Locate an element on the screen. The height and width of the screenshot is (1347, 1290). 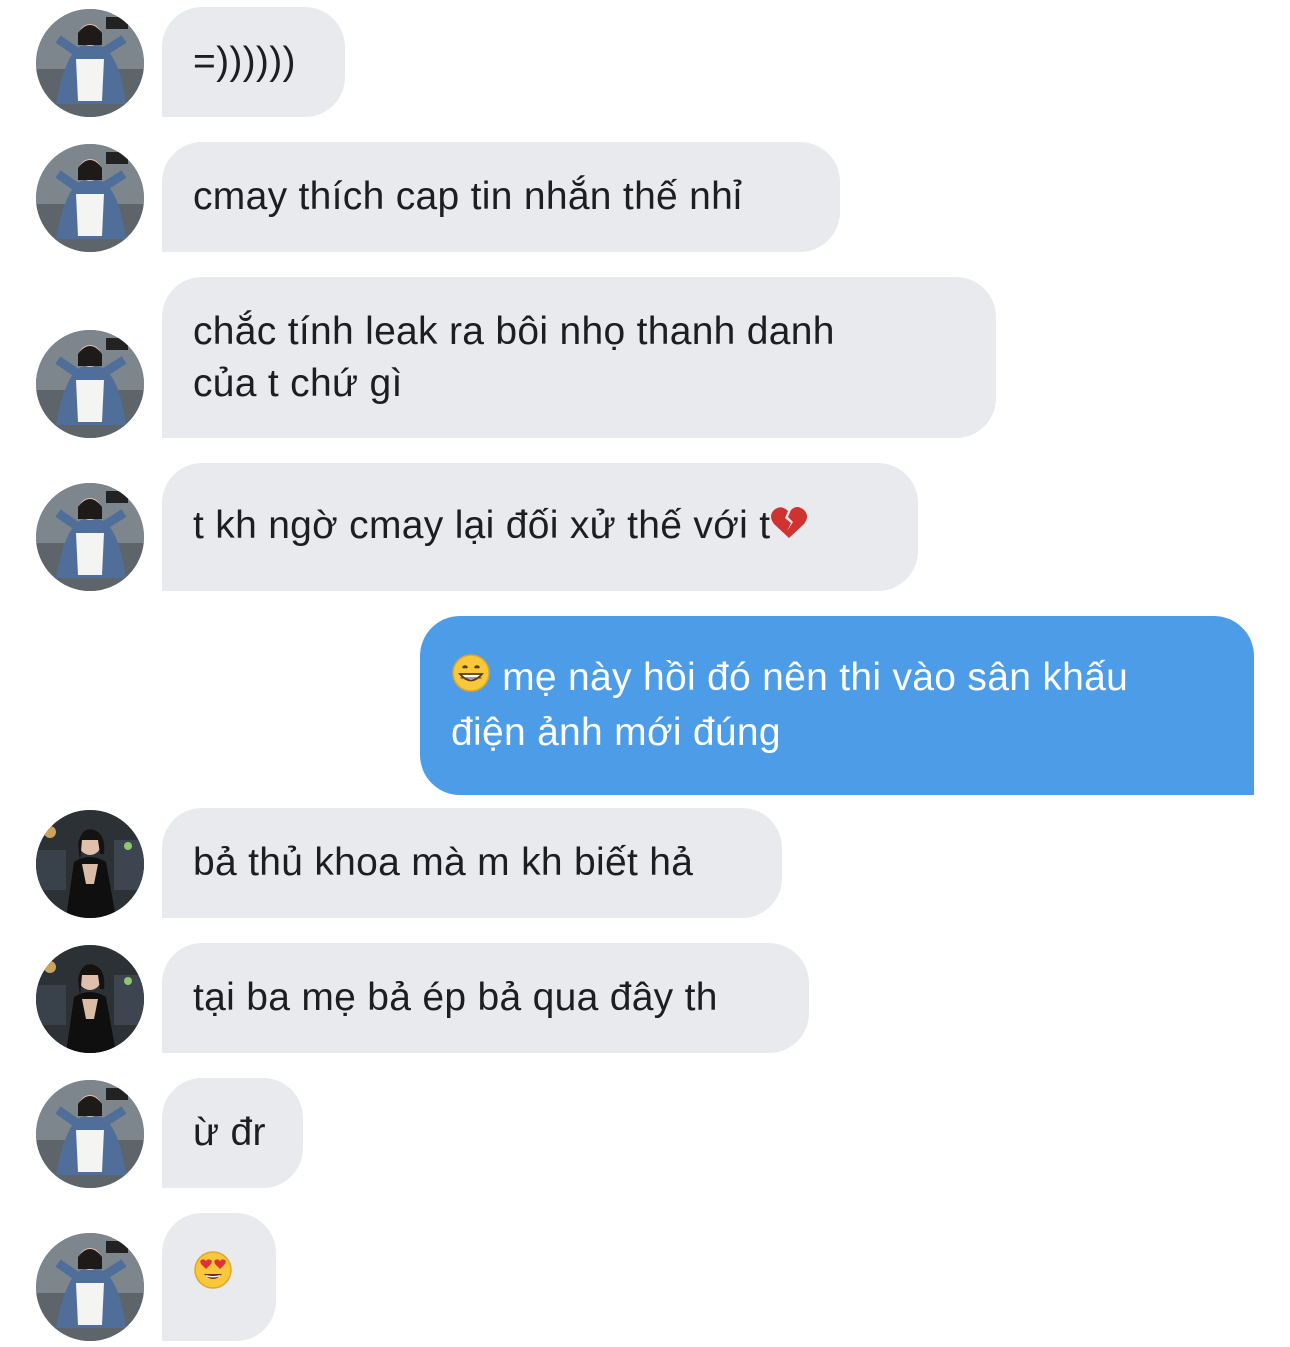
message-text-line: điện ảnh mới đúng is located at coordinates (616, 732).